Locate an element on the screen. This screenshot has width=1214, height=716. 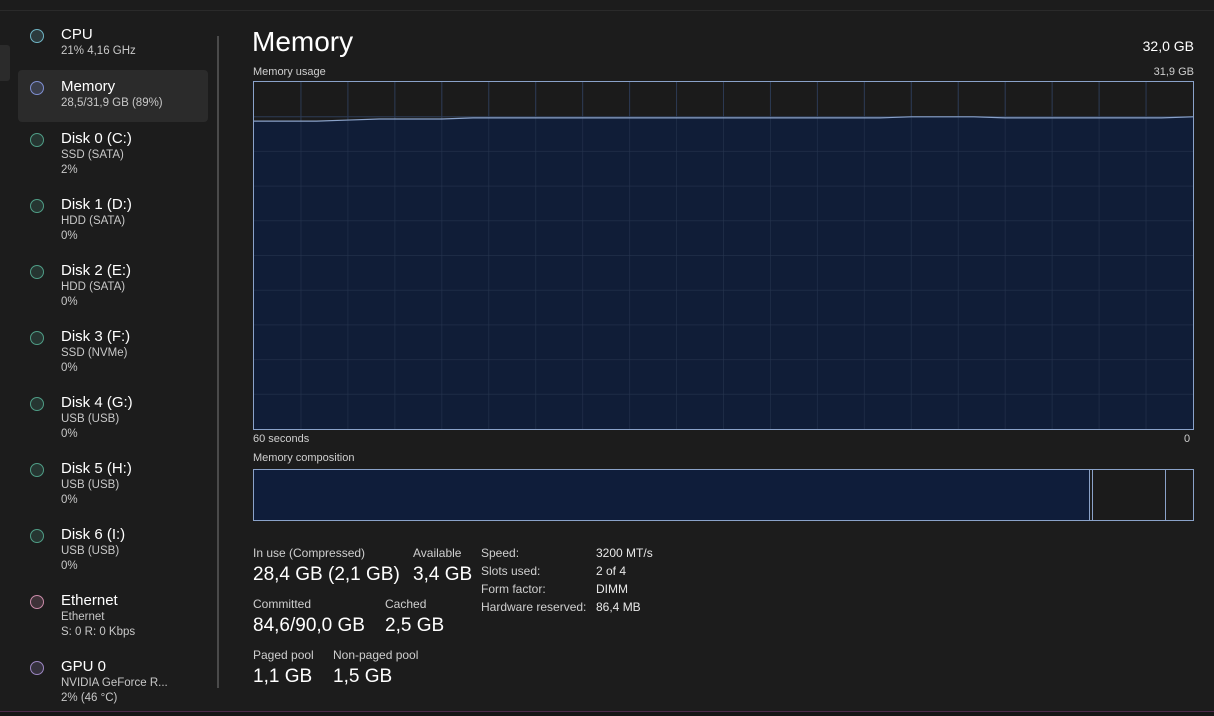
stat-non-paged-pool: Non-paged pool 1,5 GB is located at coordinates (375, 668).